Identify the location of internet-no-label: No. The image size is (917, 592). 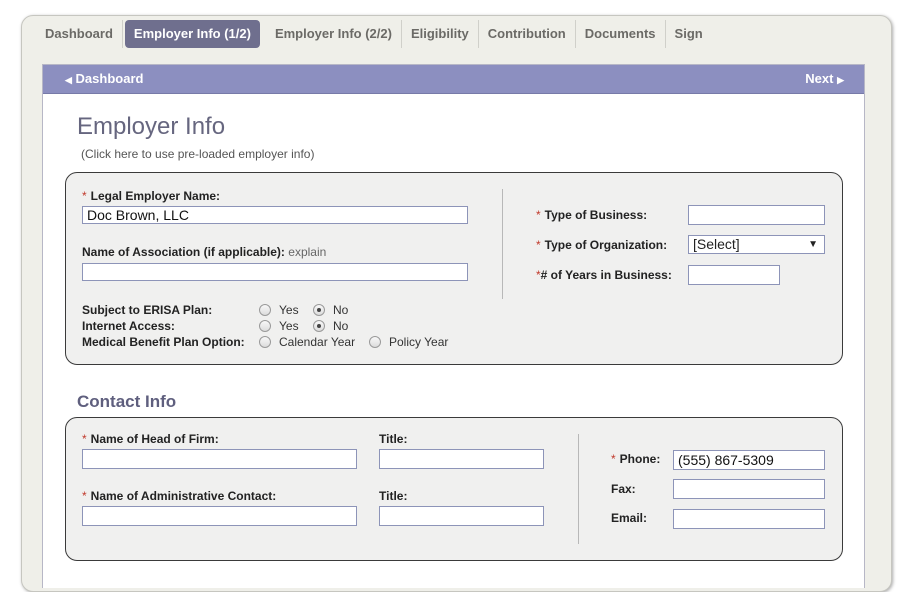
(341, 326).